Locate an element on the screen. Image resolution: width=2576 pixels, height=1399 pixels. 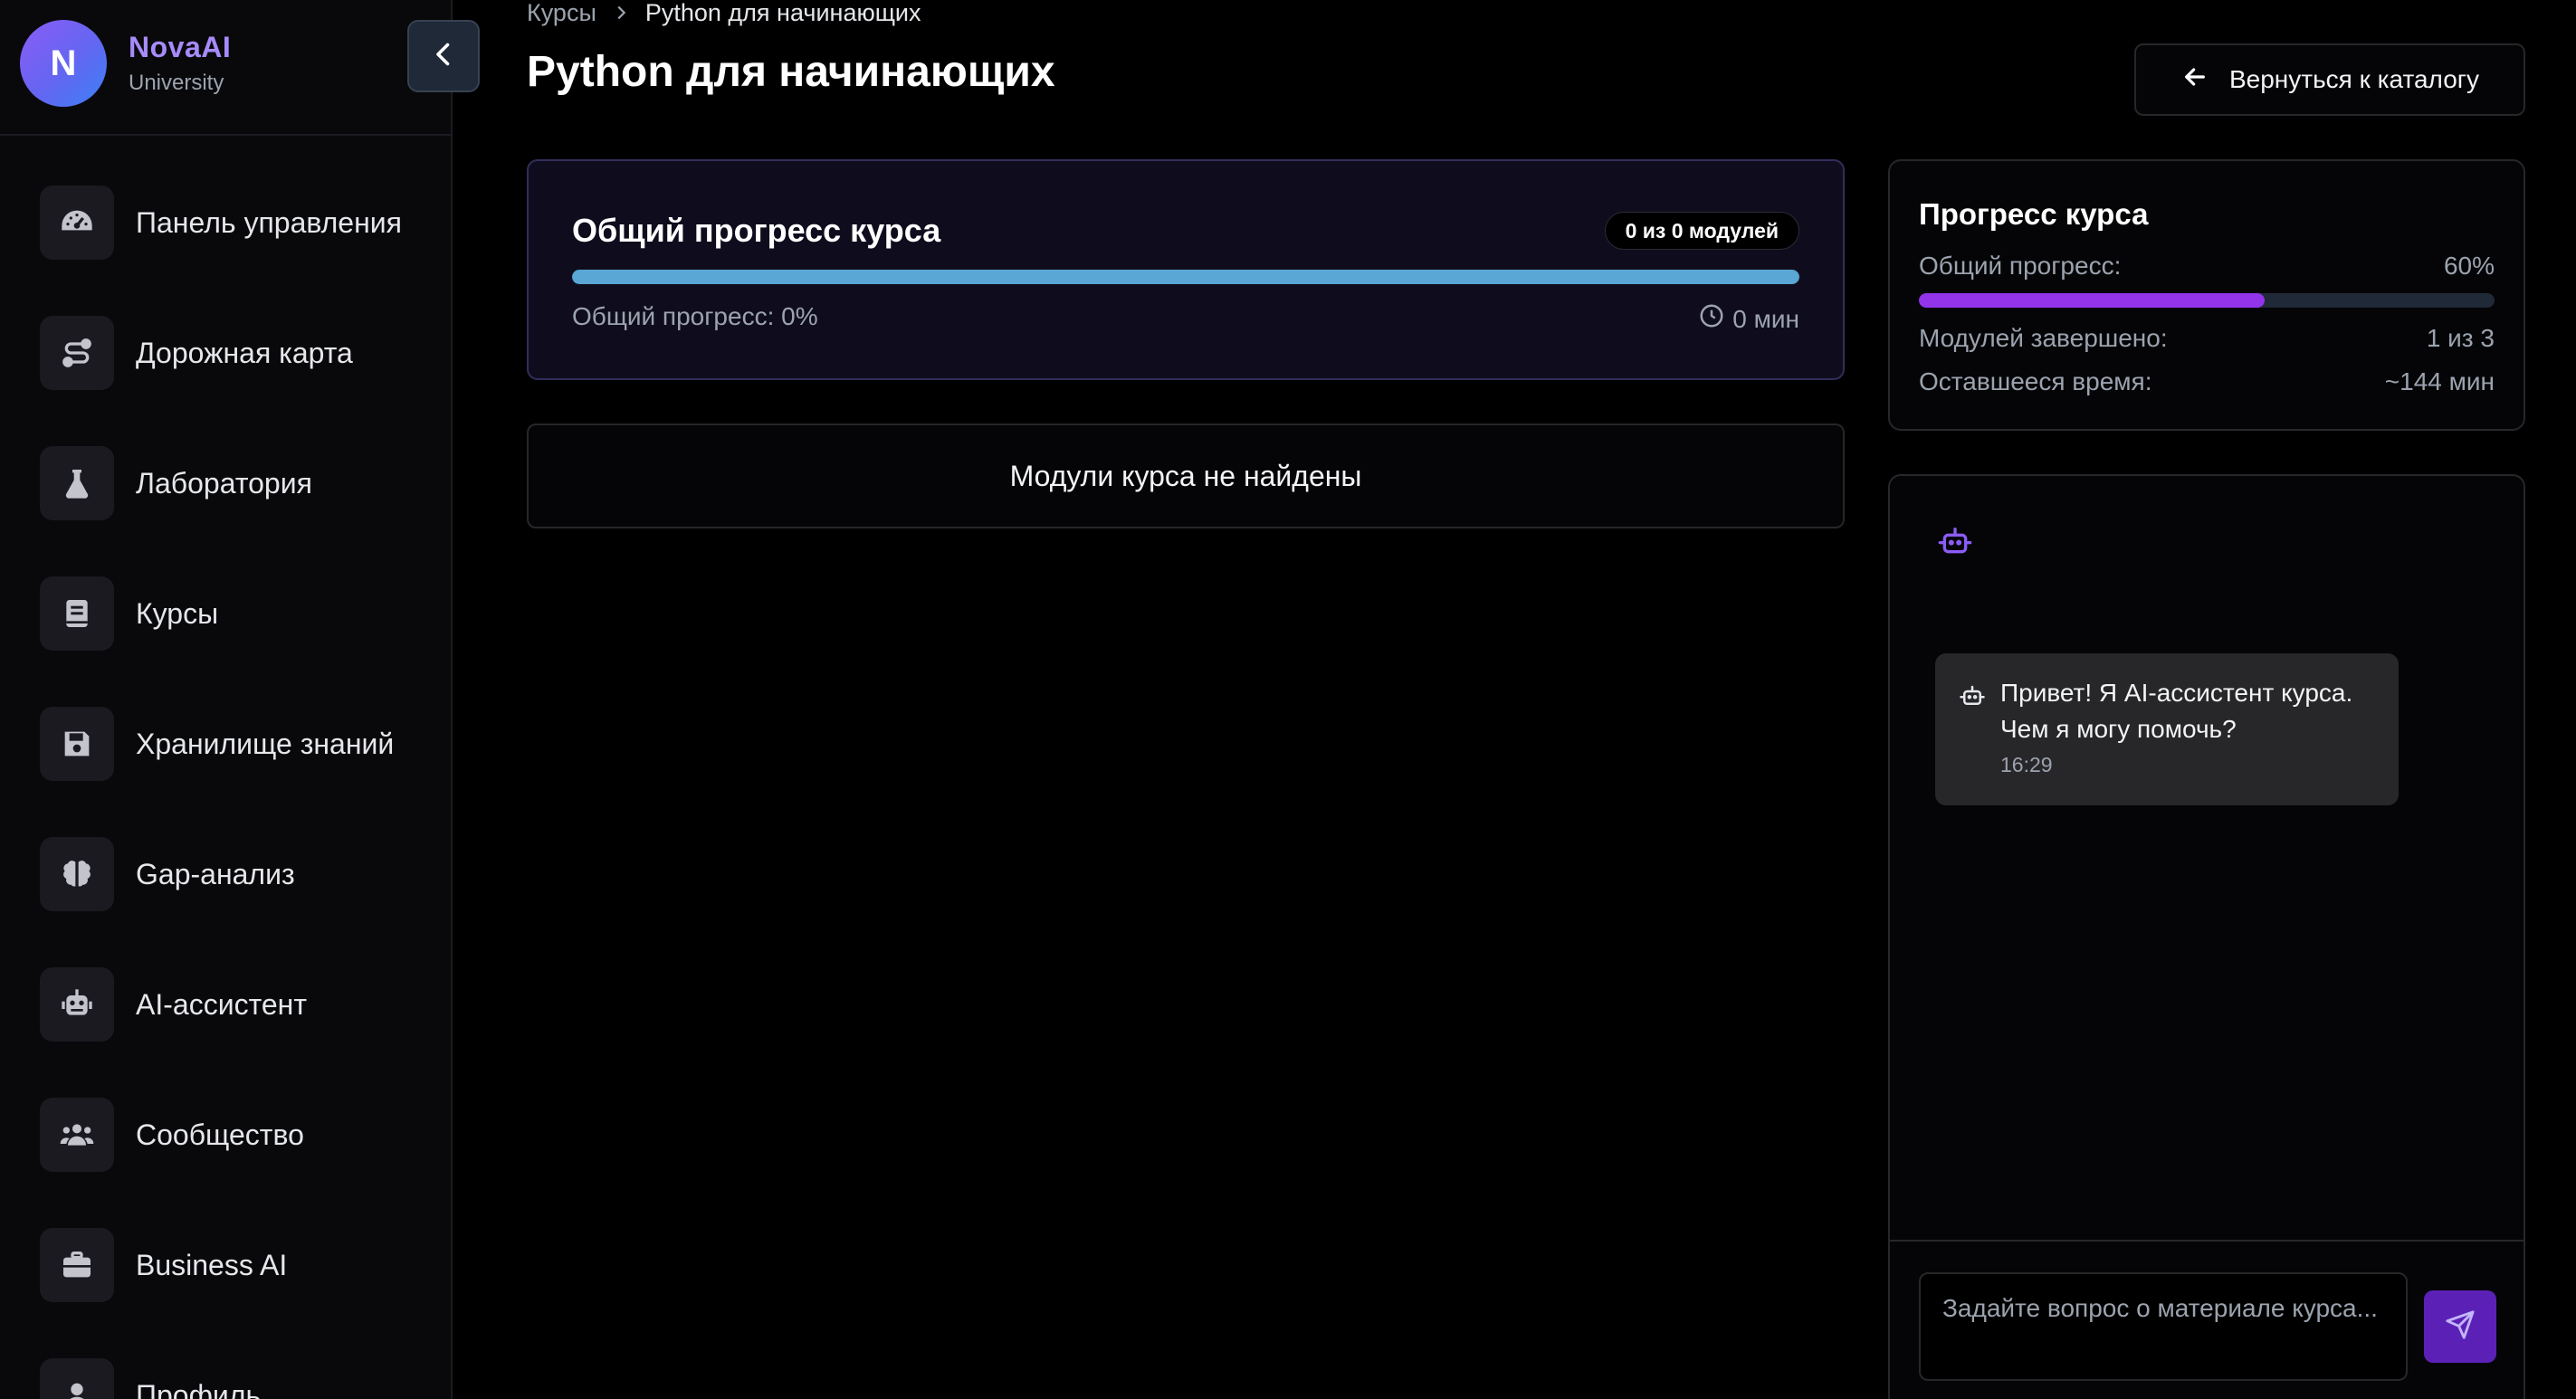
back-button-label: Вернуться к каталогу is located at coordinates (2353, 79).